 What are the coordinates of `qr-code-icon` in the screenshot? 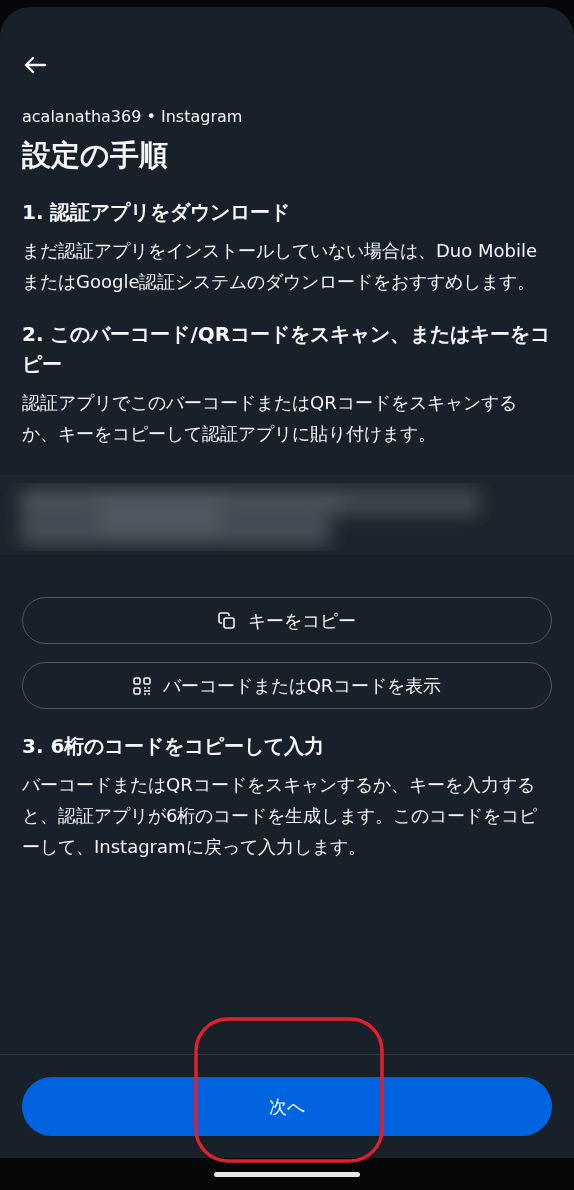 It's located at (141, 685).